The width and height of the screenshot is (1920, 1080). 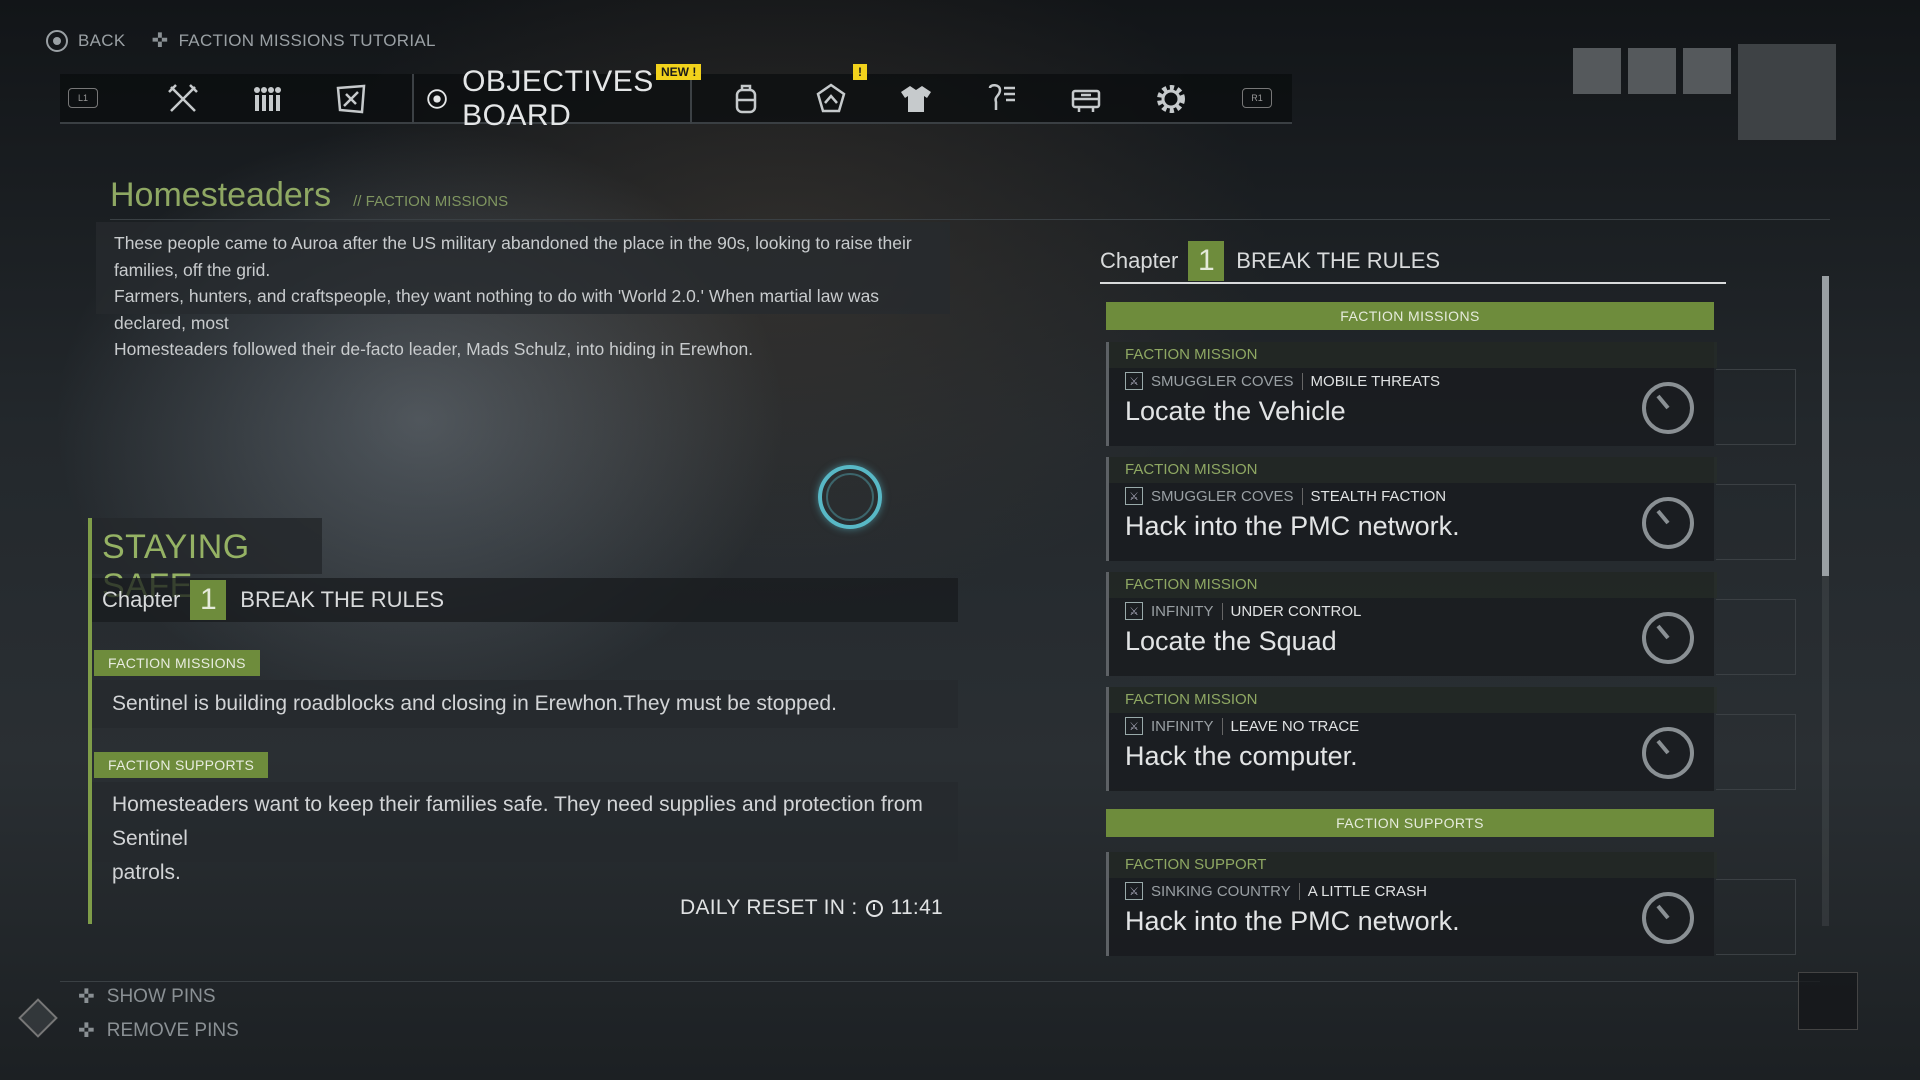 What do you see at coordinates (769, 907) in the screenshot?
I see `daily-reset-label: DAILY RESET IN :` at bounding box center [769, 907].